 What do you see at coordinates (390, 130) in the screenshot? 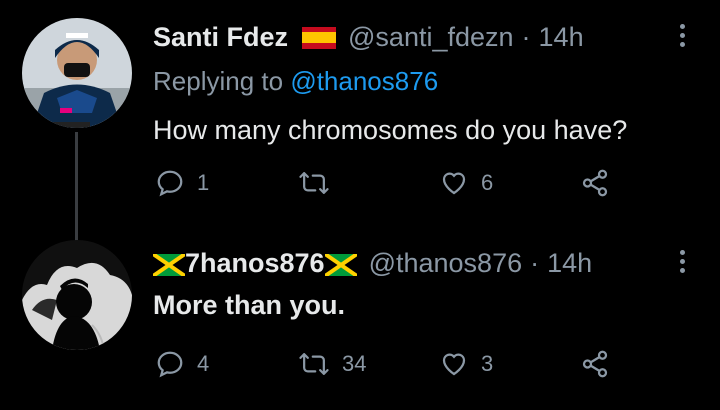
I see `tweet-text: How many chromosomes do you have?` at bounding box center [390, 130].